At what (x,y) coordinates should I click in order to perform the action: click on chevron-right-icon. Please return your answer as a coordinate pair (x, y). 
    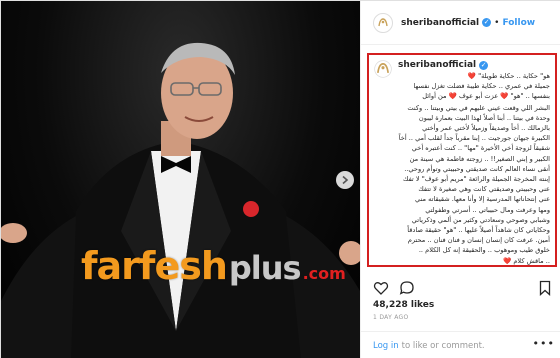
    Looking at the image, I should click on (345, 180).